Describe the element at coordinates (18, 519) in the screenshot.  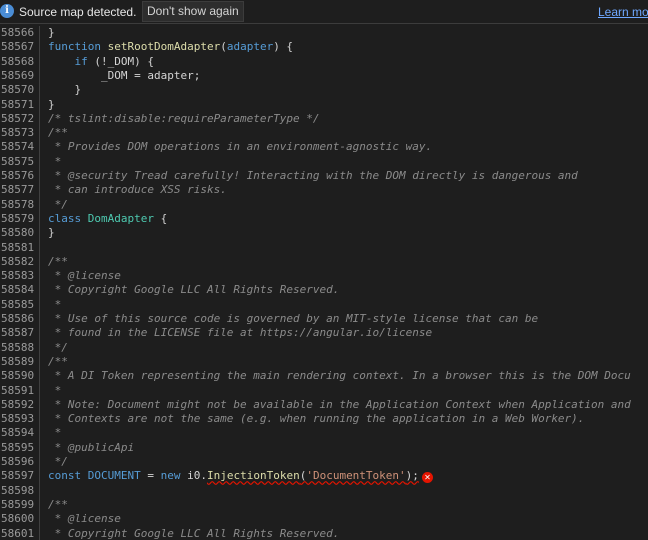
I see `line-number: 58600` at that location.